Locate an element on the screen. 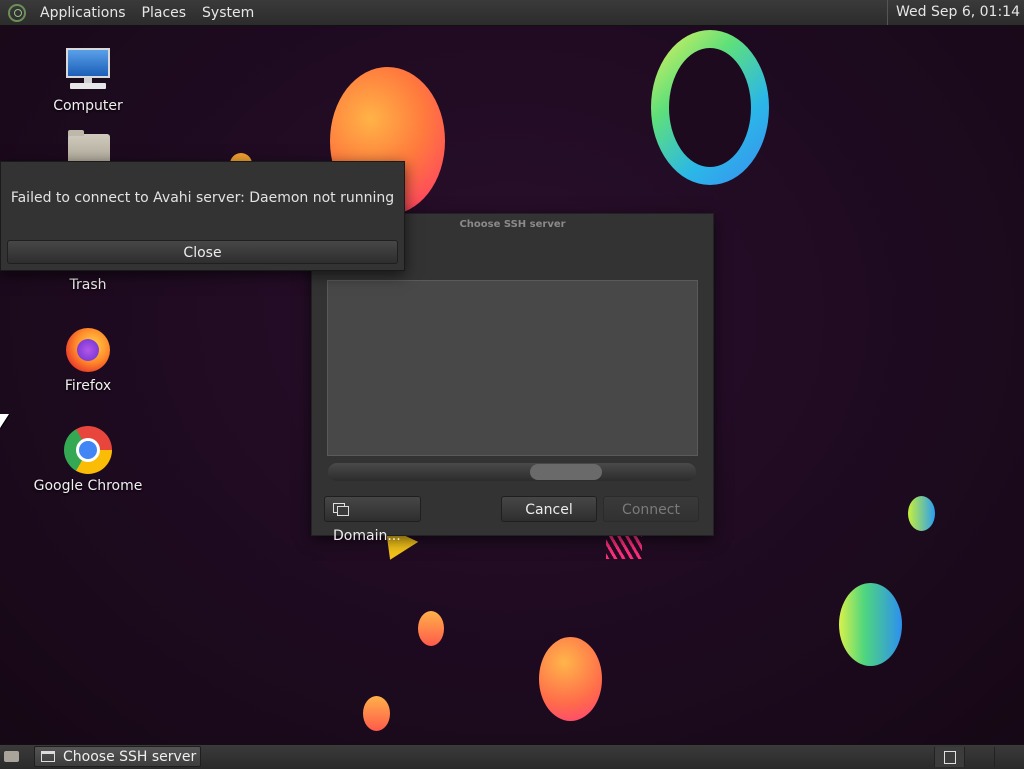  taskbar-item-choose-ssh-server: Choose SSH server is located at coordinates (117, 756).